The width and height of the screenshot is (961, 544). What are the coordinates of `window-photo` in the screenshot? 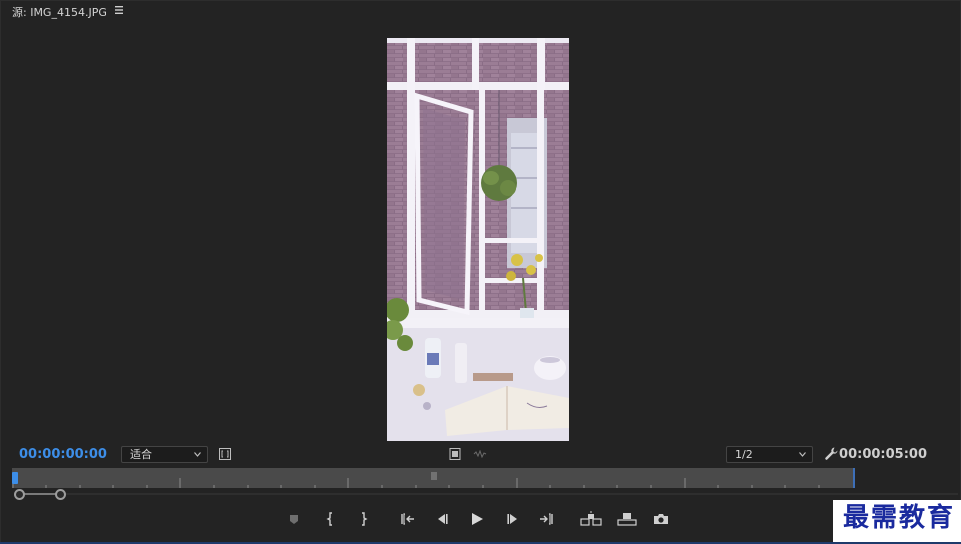 It's located at (478, 239).